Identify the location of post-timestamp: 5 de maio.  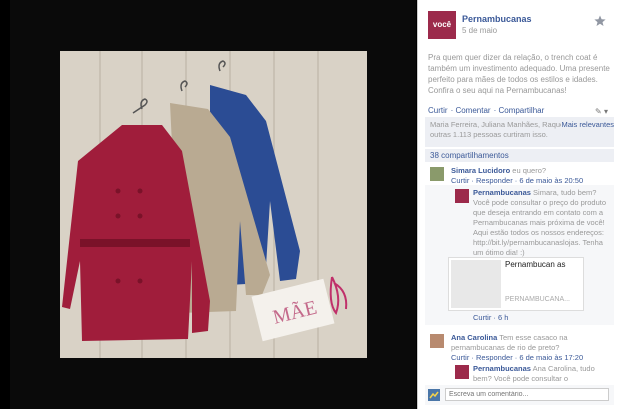
(479, 30).